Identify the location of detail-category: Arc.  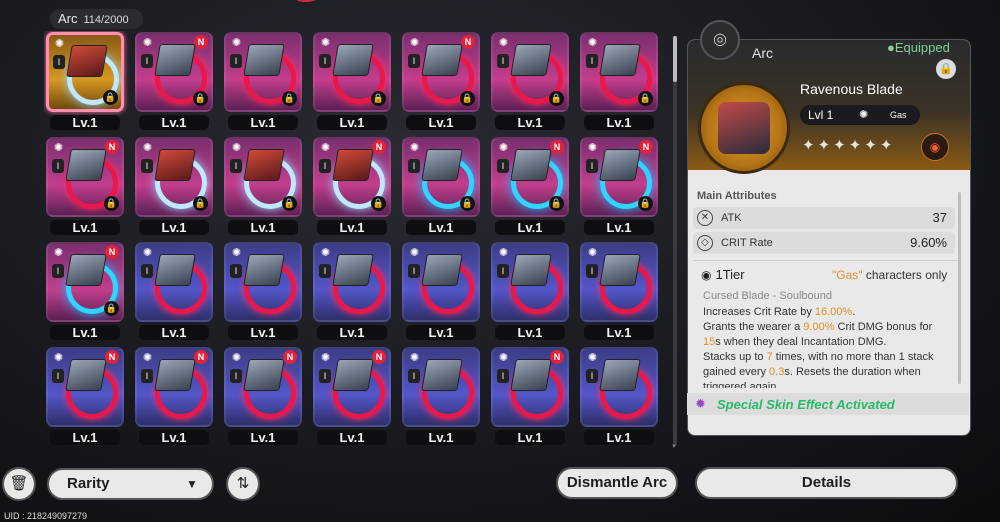
(762, 53).